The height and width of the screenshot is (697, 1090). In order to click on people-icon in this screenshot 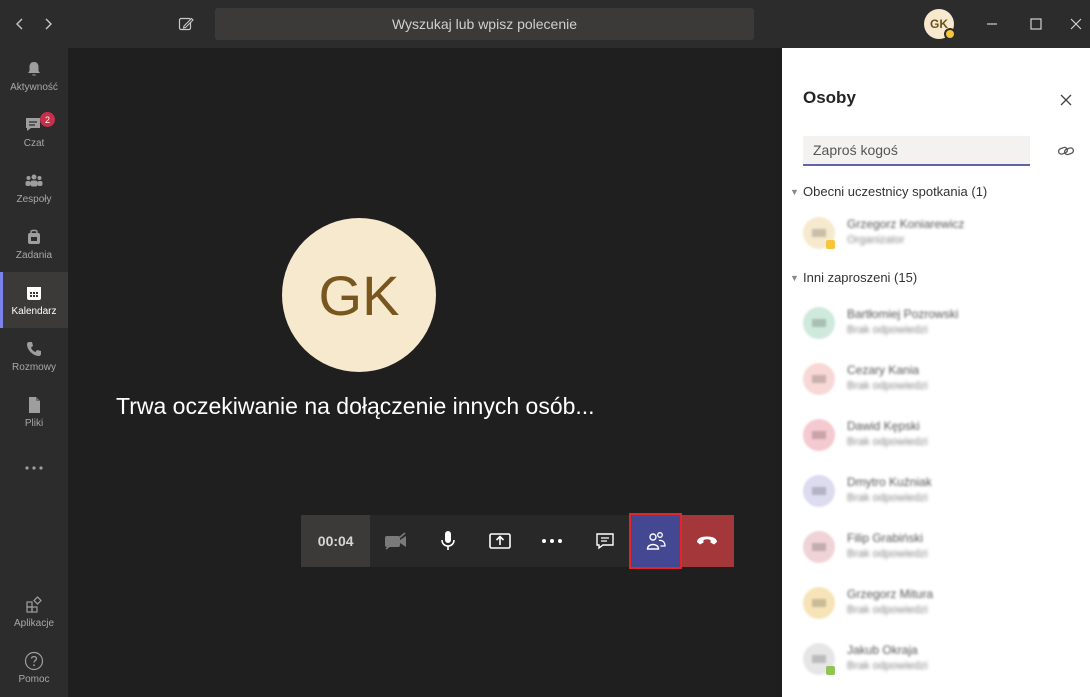, I will do `click(656, 541)`.